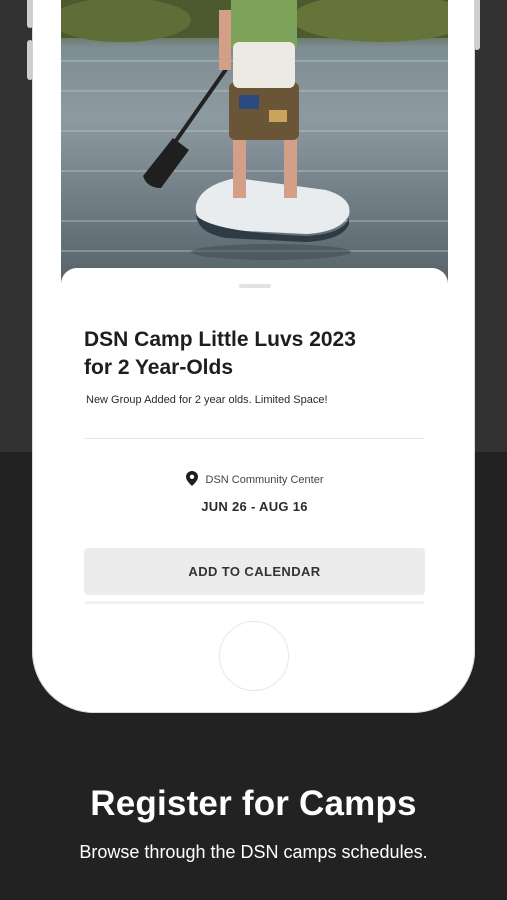  What do you see at coordinates (254, 656) in the screenshot?
I see `phone-home-button` at bounding box center [254, 656].